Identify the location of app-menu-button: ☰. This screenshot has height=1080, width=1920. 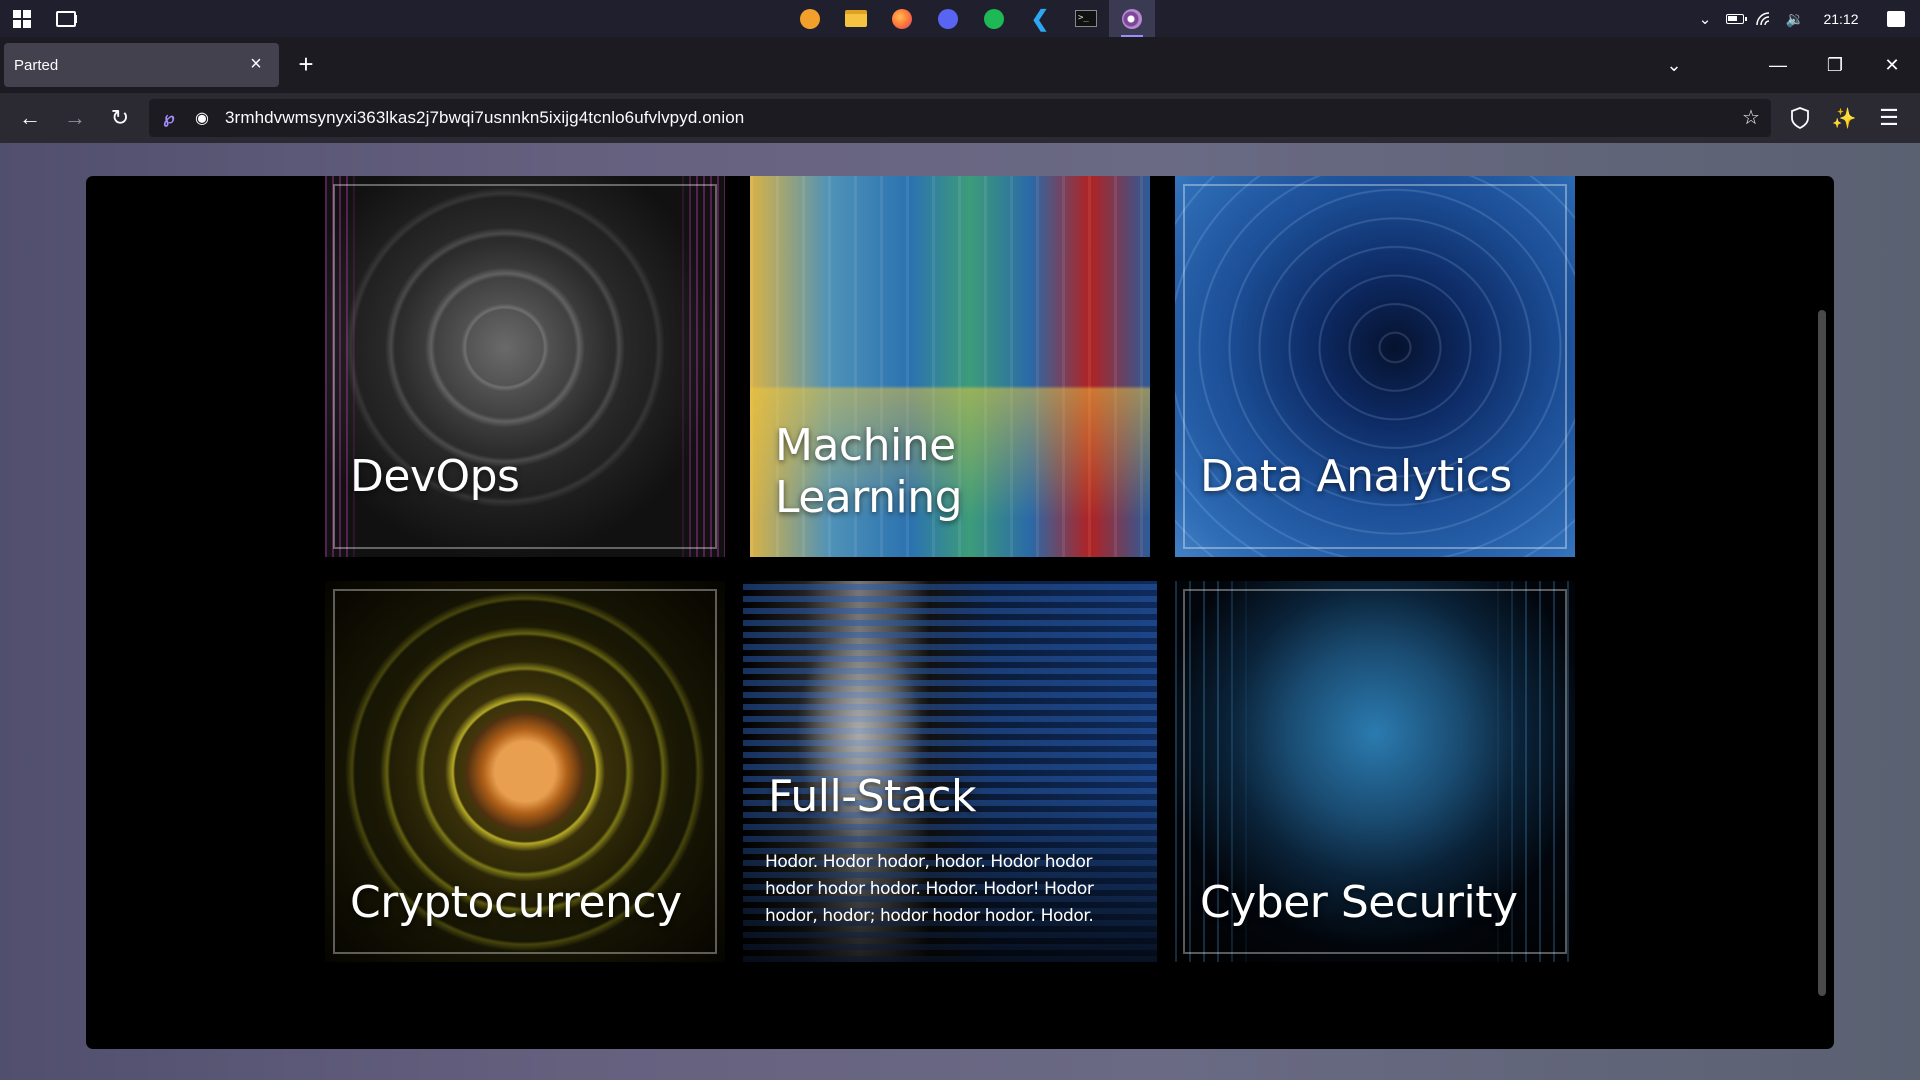
(1889, 118).